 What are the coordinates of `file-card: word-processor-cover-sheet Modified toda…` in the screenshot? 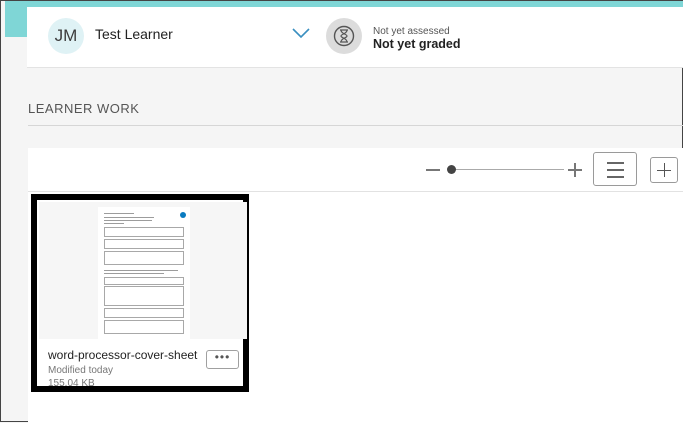 It's located at (140, 293).